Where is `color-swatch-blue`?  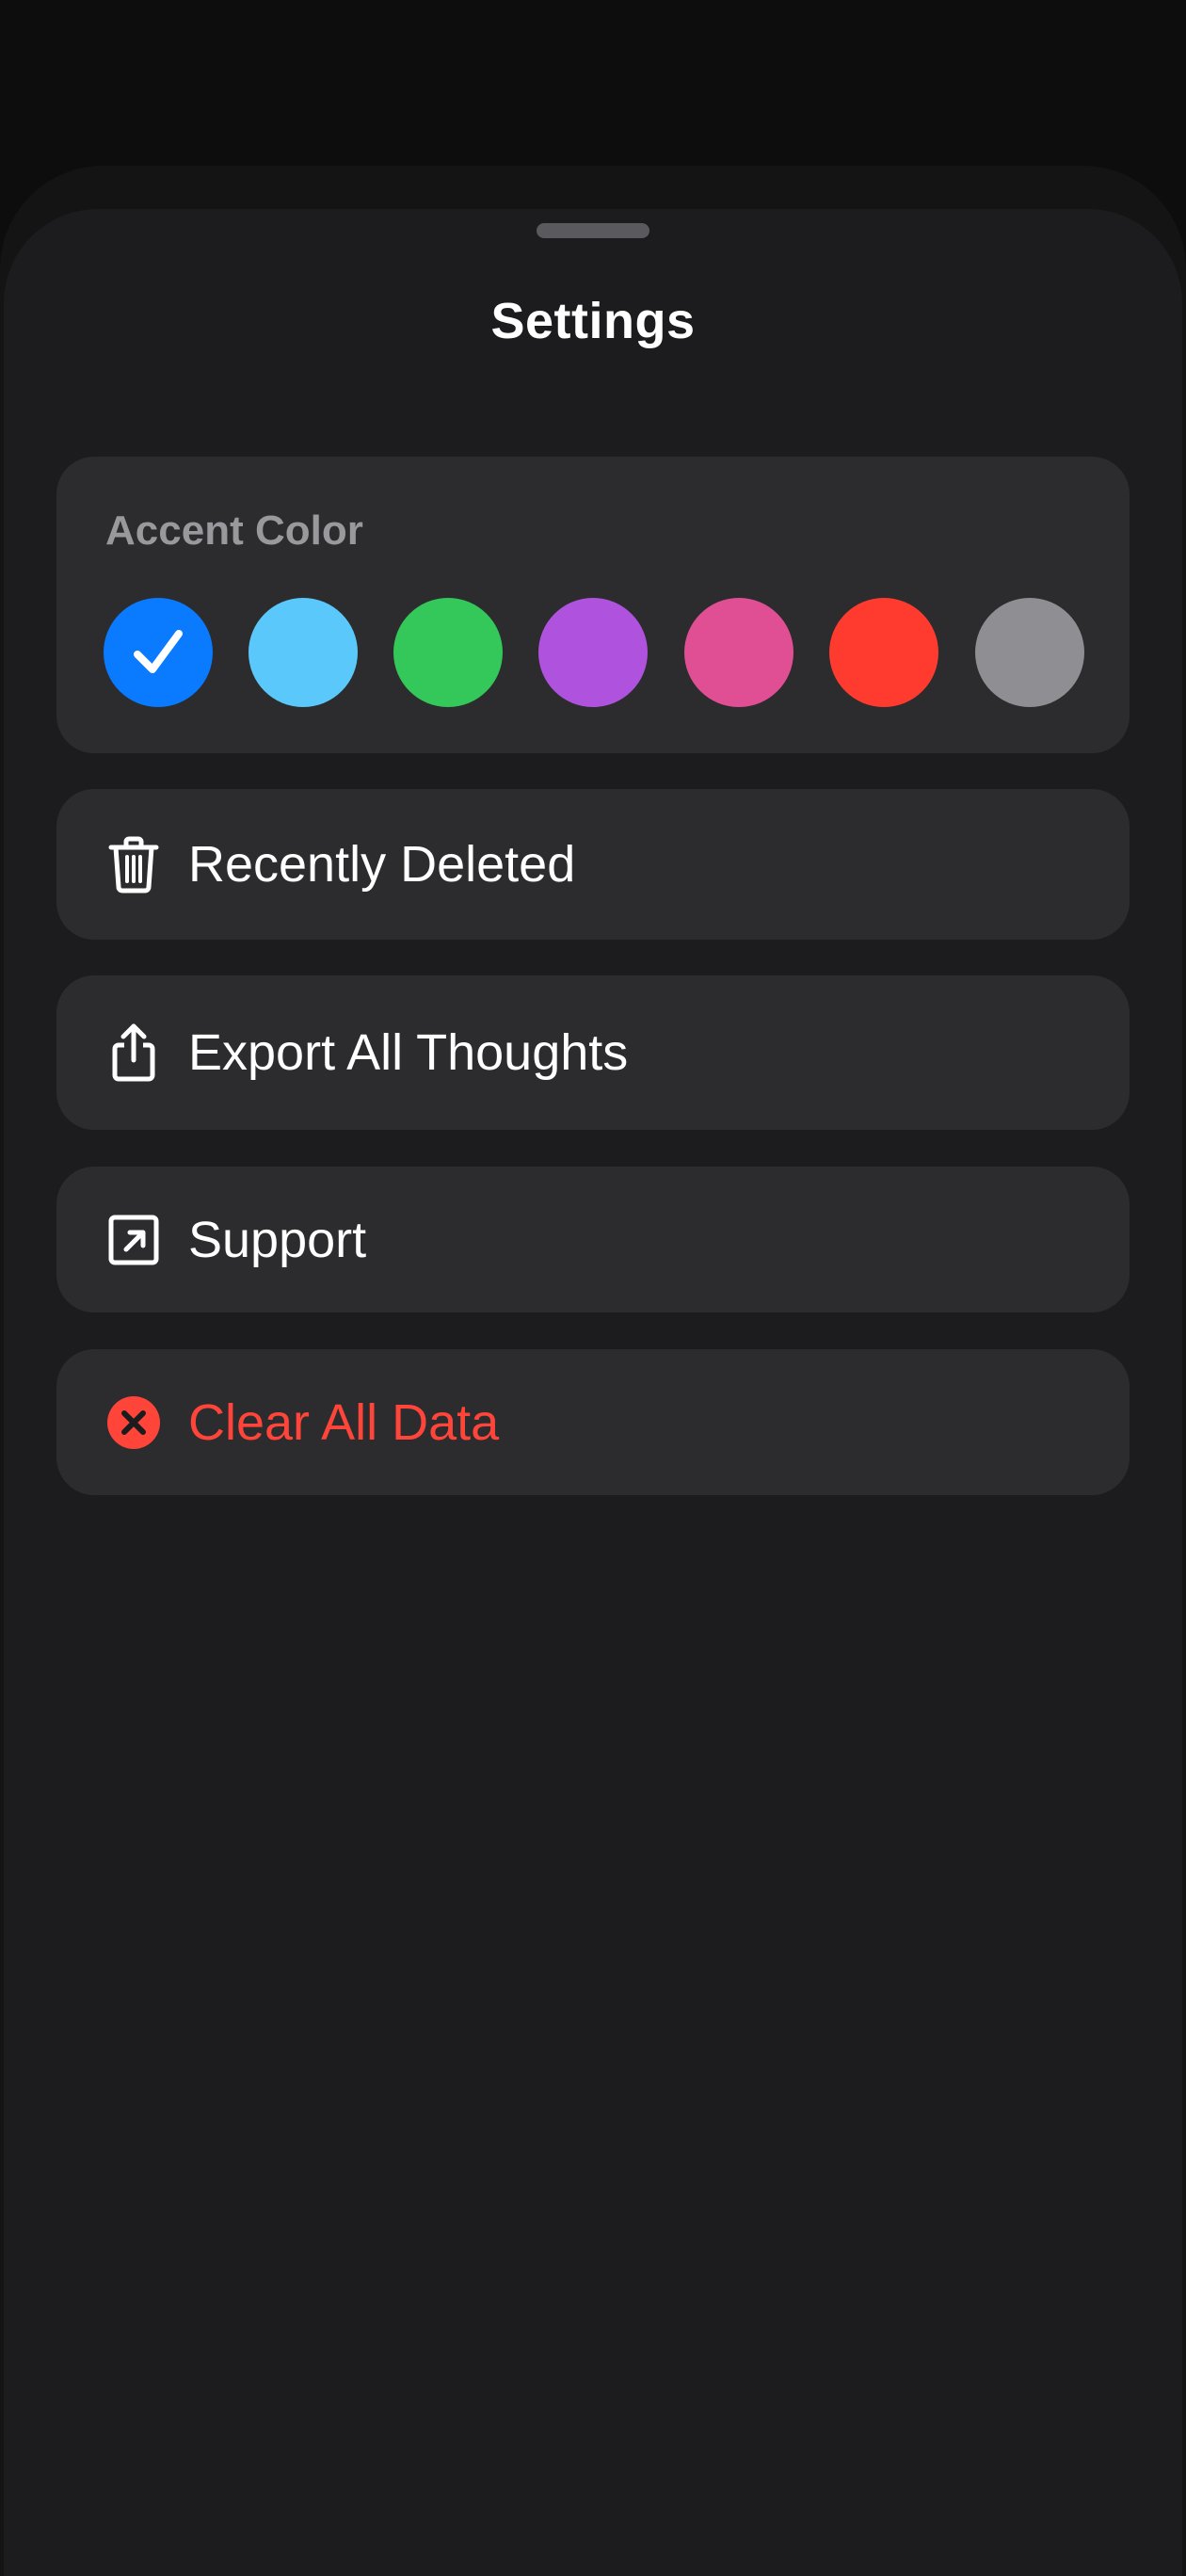 color-swatch-blue is located at coordinates (158, 652).